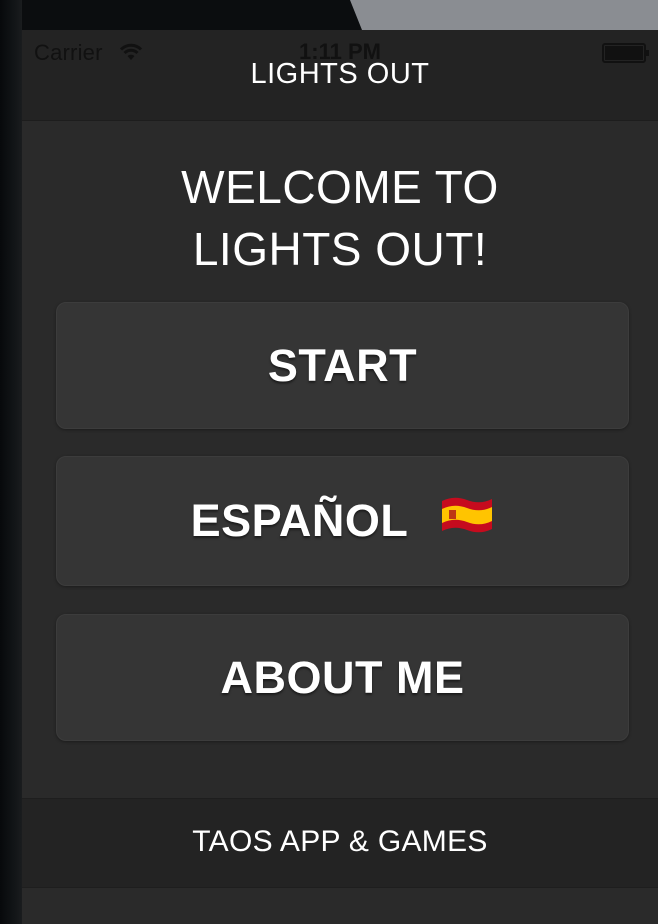 The width and height of the screenshot is (658, 924). What do you see at coordinates (340, 249) in the screenshot?
I see `welcome-line-2: LIGHTS OUT!` at bounding box center [340, 249].